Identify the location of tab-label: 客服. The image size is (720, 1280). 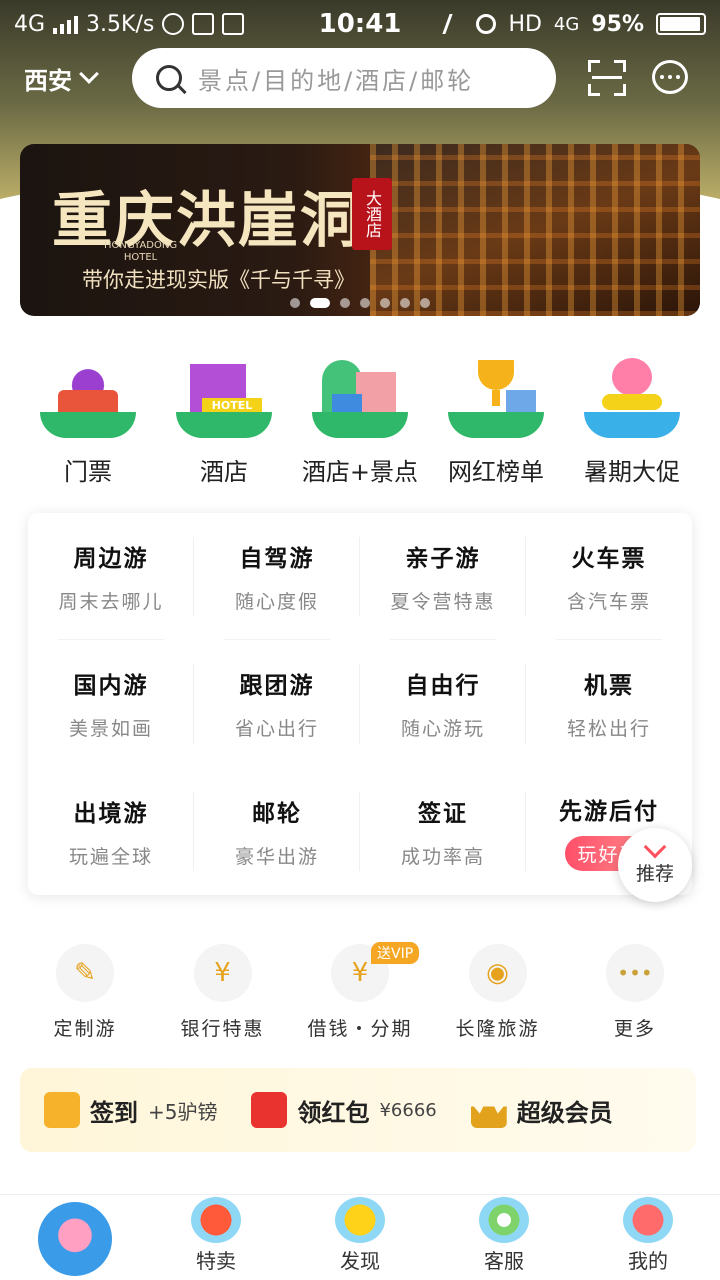
(504, 1261).